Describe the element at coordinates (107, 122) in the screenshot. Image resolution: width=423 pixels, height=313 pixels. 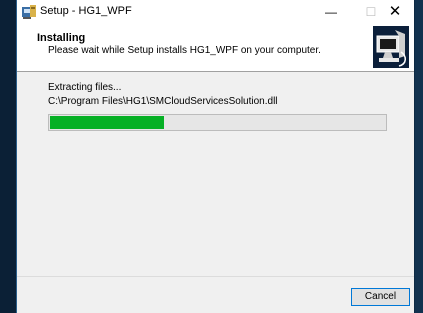
I see `progress-fill` at that location.